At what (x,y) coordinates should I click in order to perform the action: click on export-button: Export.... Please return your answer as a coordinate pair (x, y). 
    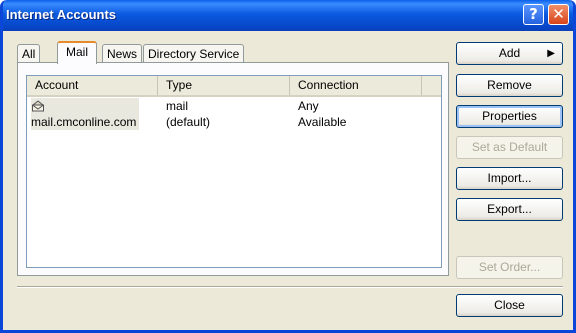
    Looking at the image, I should click on (509, 209).